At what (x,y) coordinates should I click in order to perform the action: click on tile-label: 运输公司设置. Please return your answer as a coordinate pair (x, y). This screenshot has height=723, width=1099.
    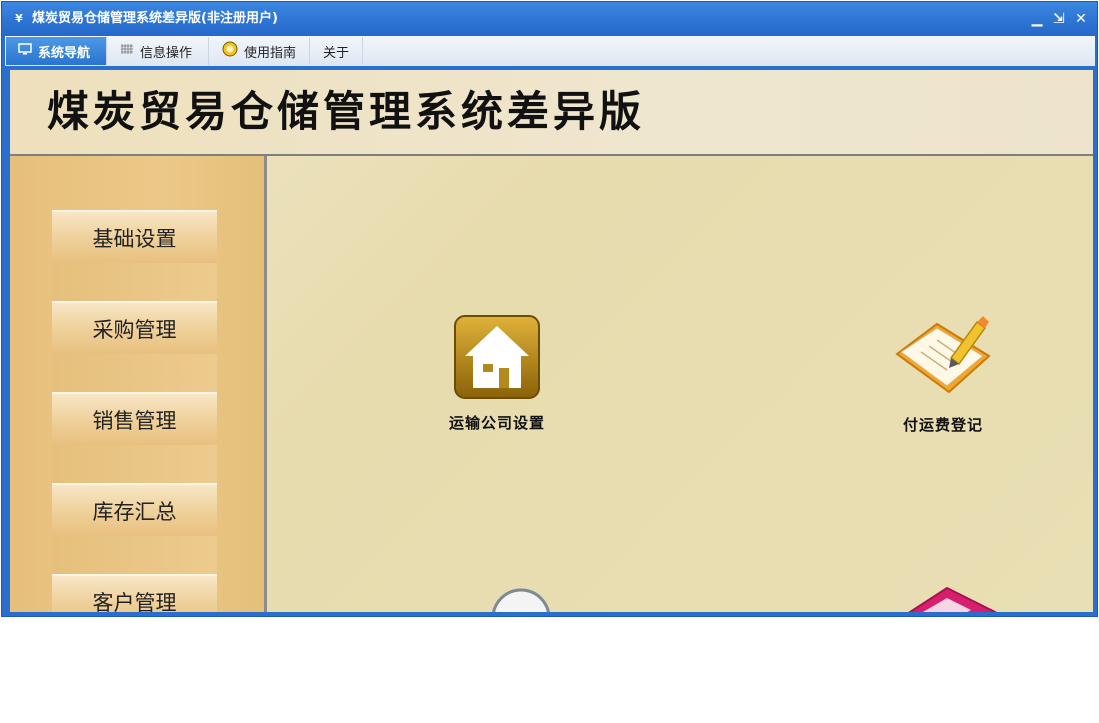
    Looking at the image, I should click on (497, 423).